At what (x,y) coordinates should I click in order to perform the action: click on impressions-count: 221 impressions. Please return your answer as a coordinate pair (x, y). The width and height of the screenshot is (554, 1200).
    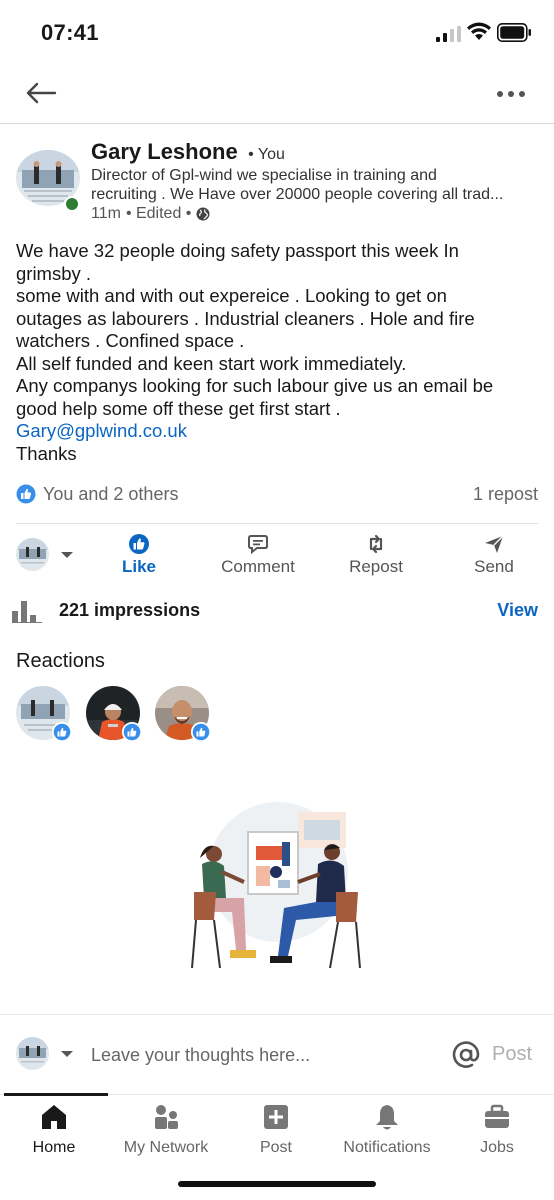
    Looking at the image, I should click on (130, 610).